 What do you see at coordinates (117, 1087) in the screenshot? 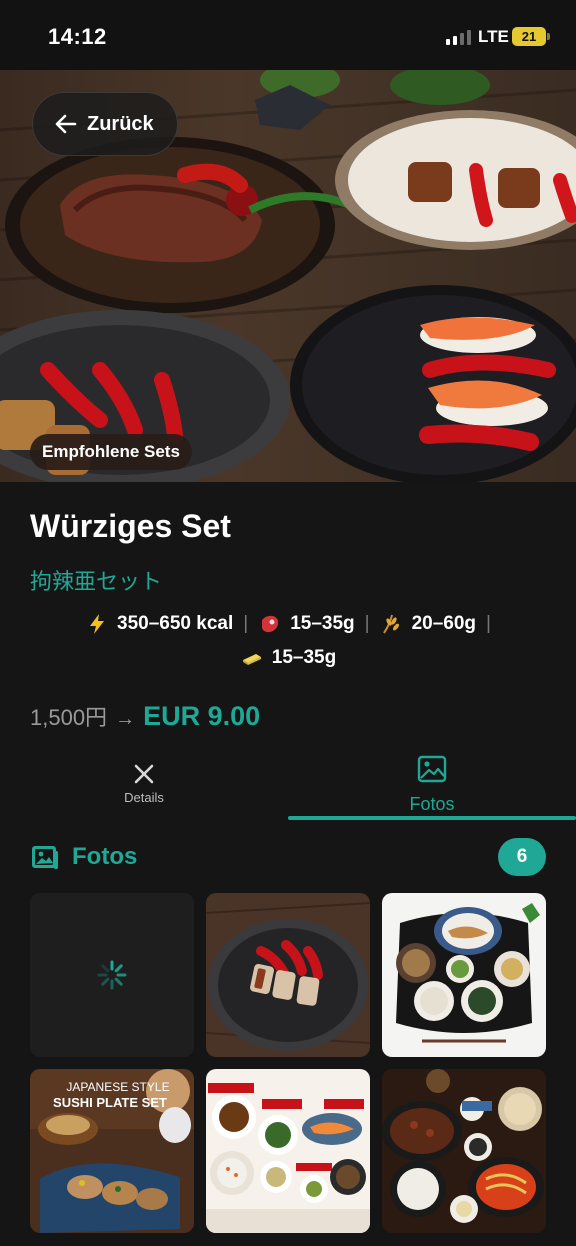
I see `sushi-overlay-line1: JAPANESE STYLE` at bounding box center [117, 1087].